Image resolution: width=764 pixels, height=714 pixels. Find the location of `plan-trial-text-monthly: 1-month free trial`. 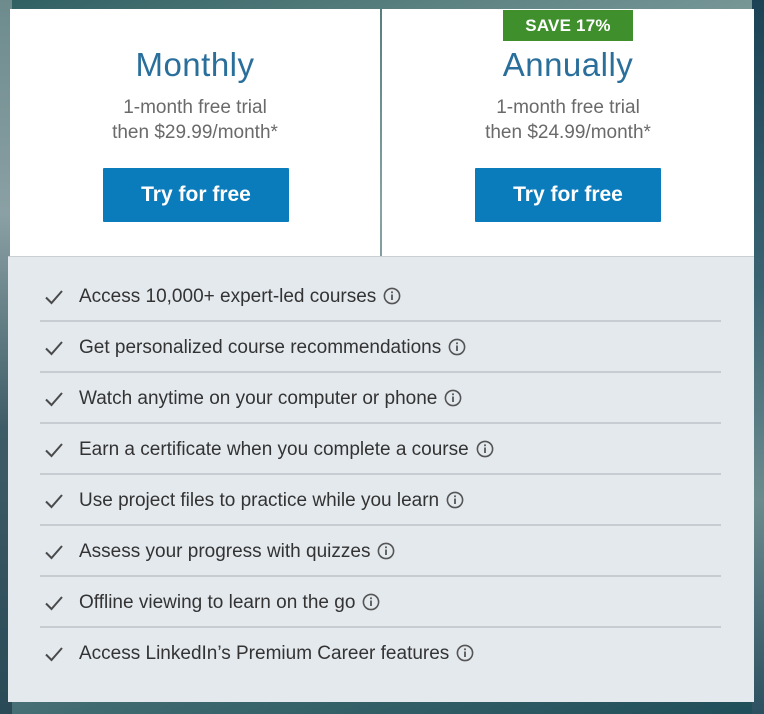

plan-trial-text-monthly: 1-month free trial is located at coordinates (195, 107).